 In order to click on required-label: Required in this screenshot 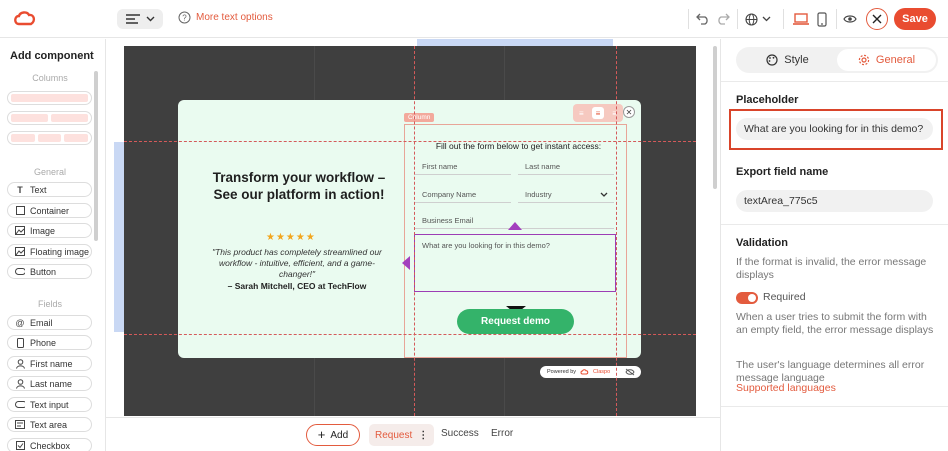, I will do `click(784, 297)`.